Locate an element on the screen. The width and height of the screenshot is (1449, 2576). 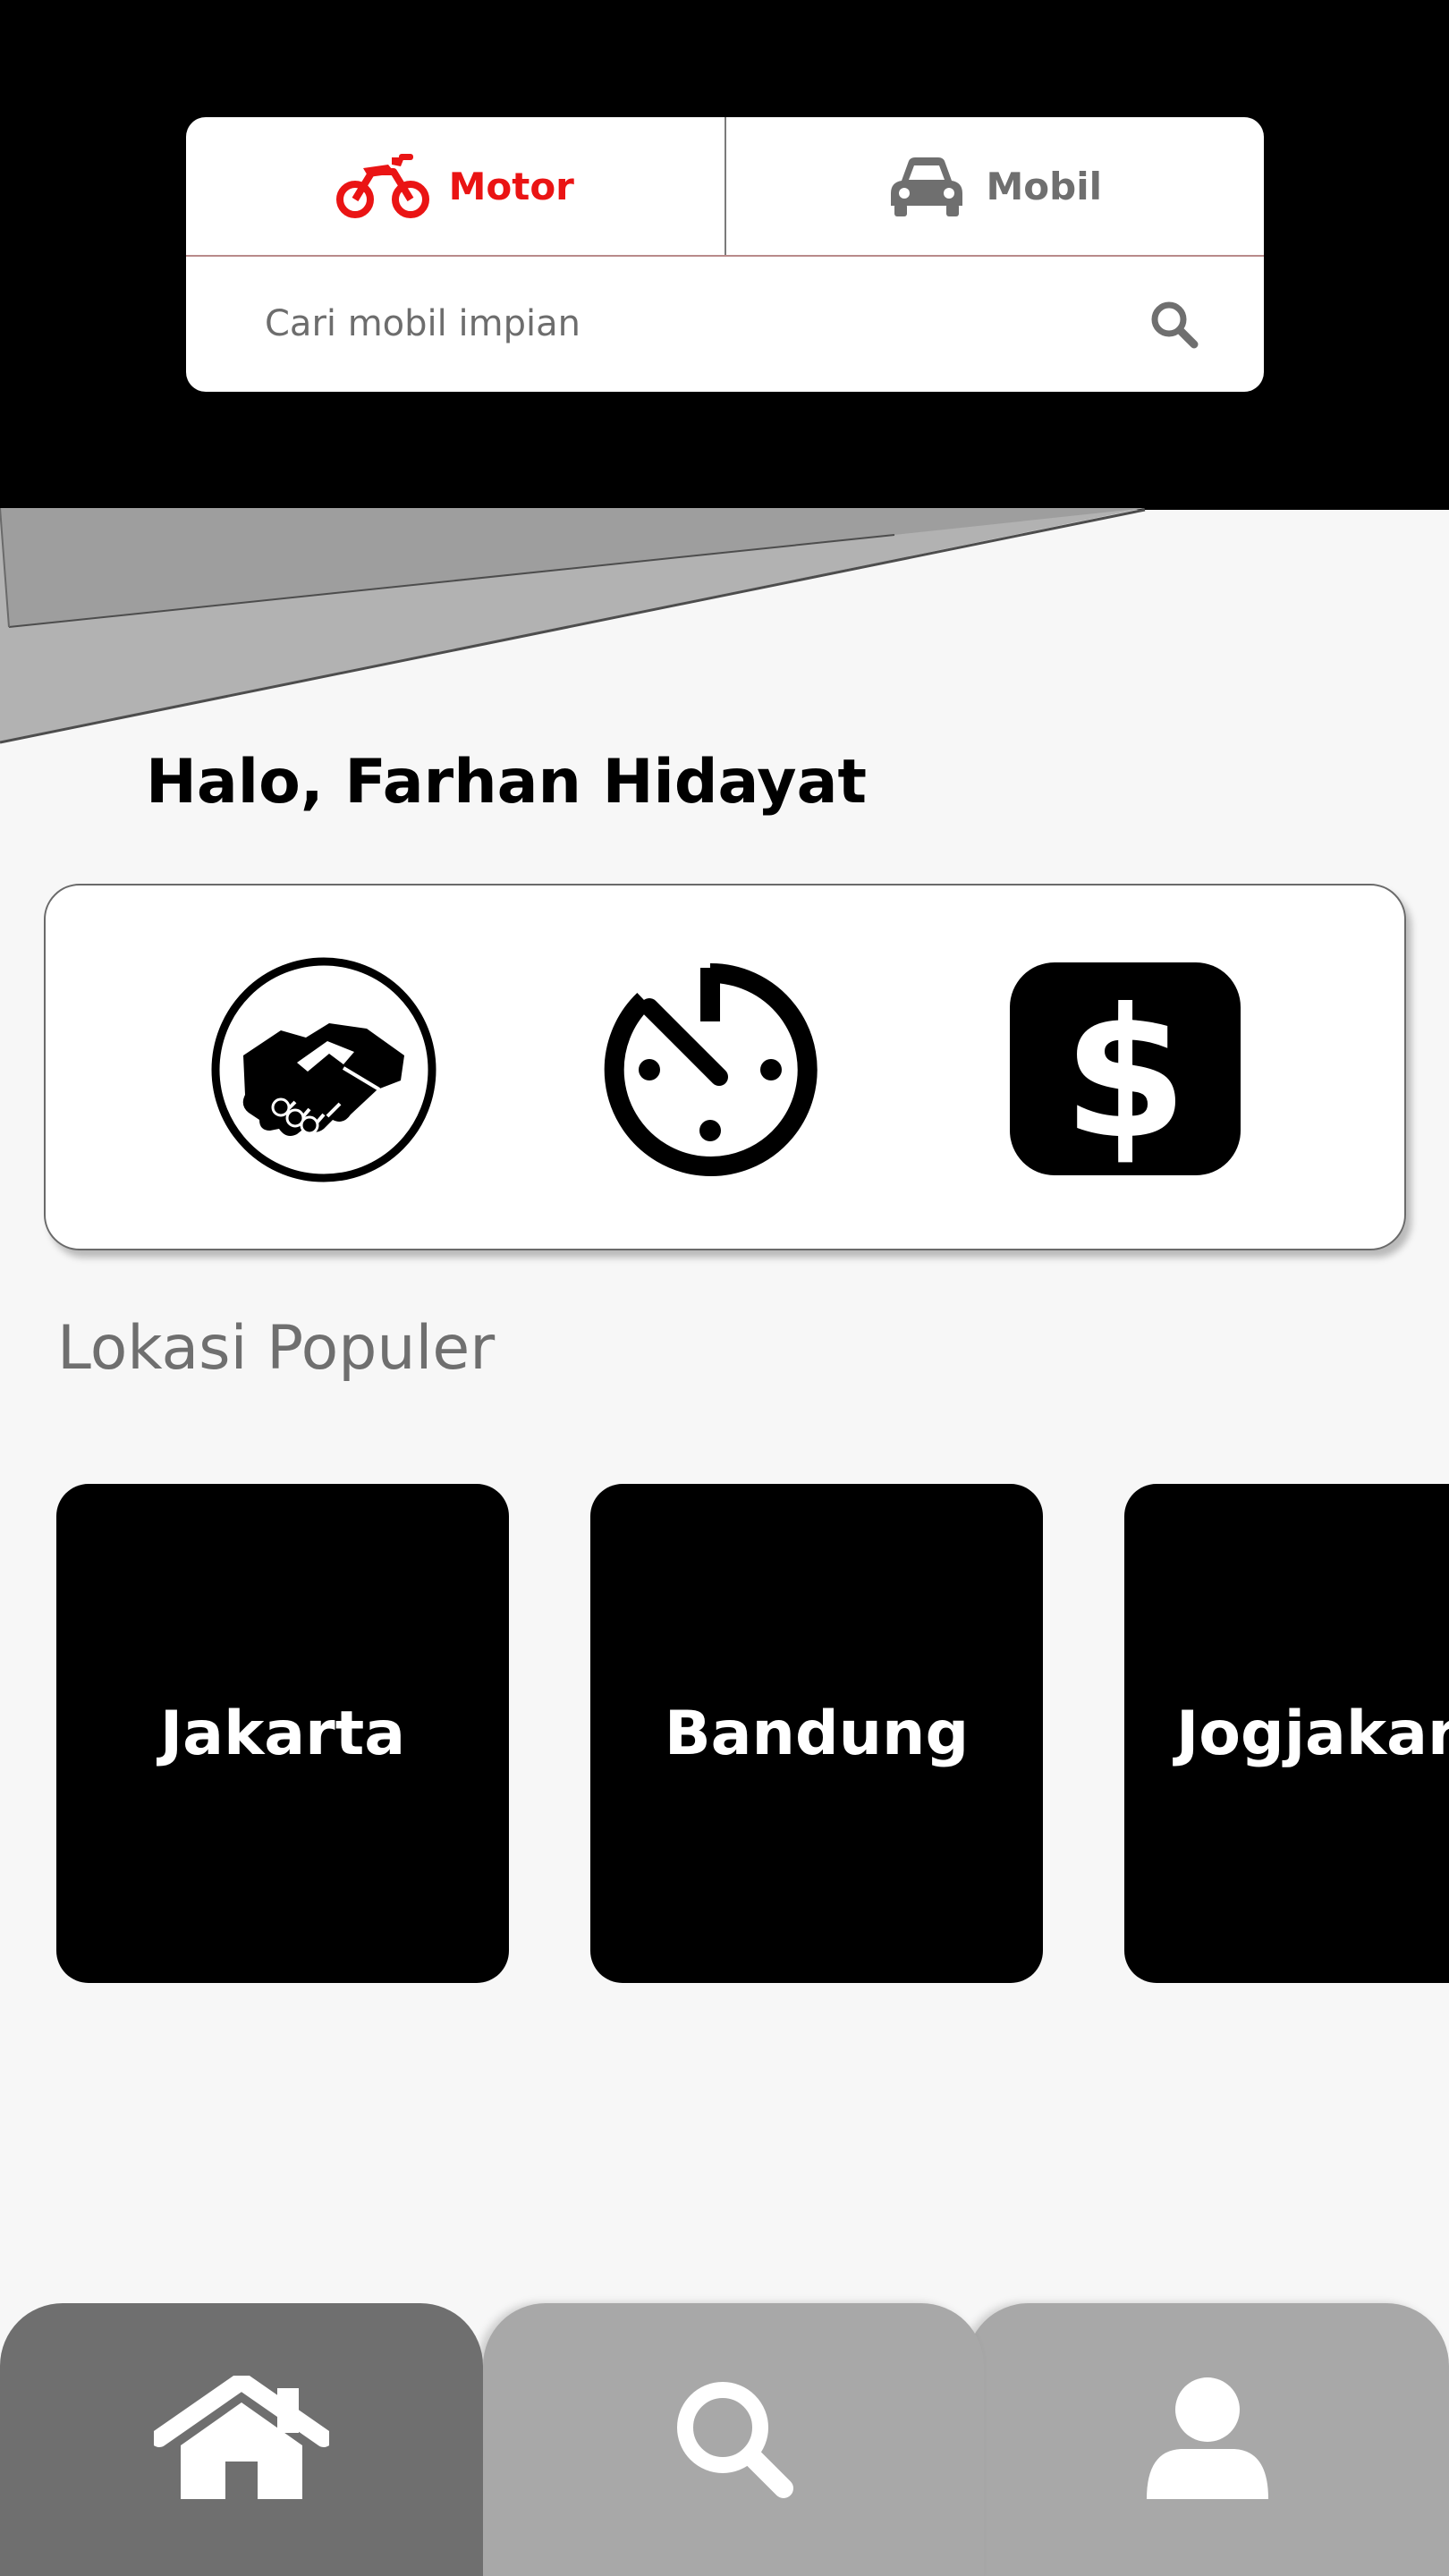
tab-mobil: Mobil is located at coordinates (994, 186).